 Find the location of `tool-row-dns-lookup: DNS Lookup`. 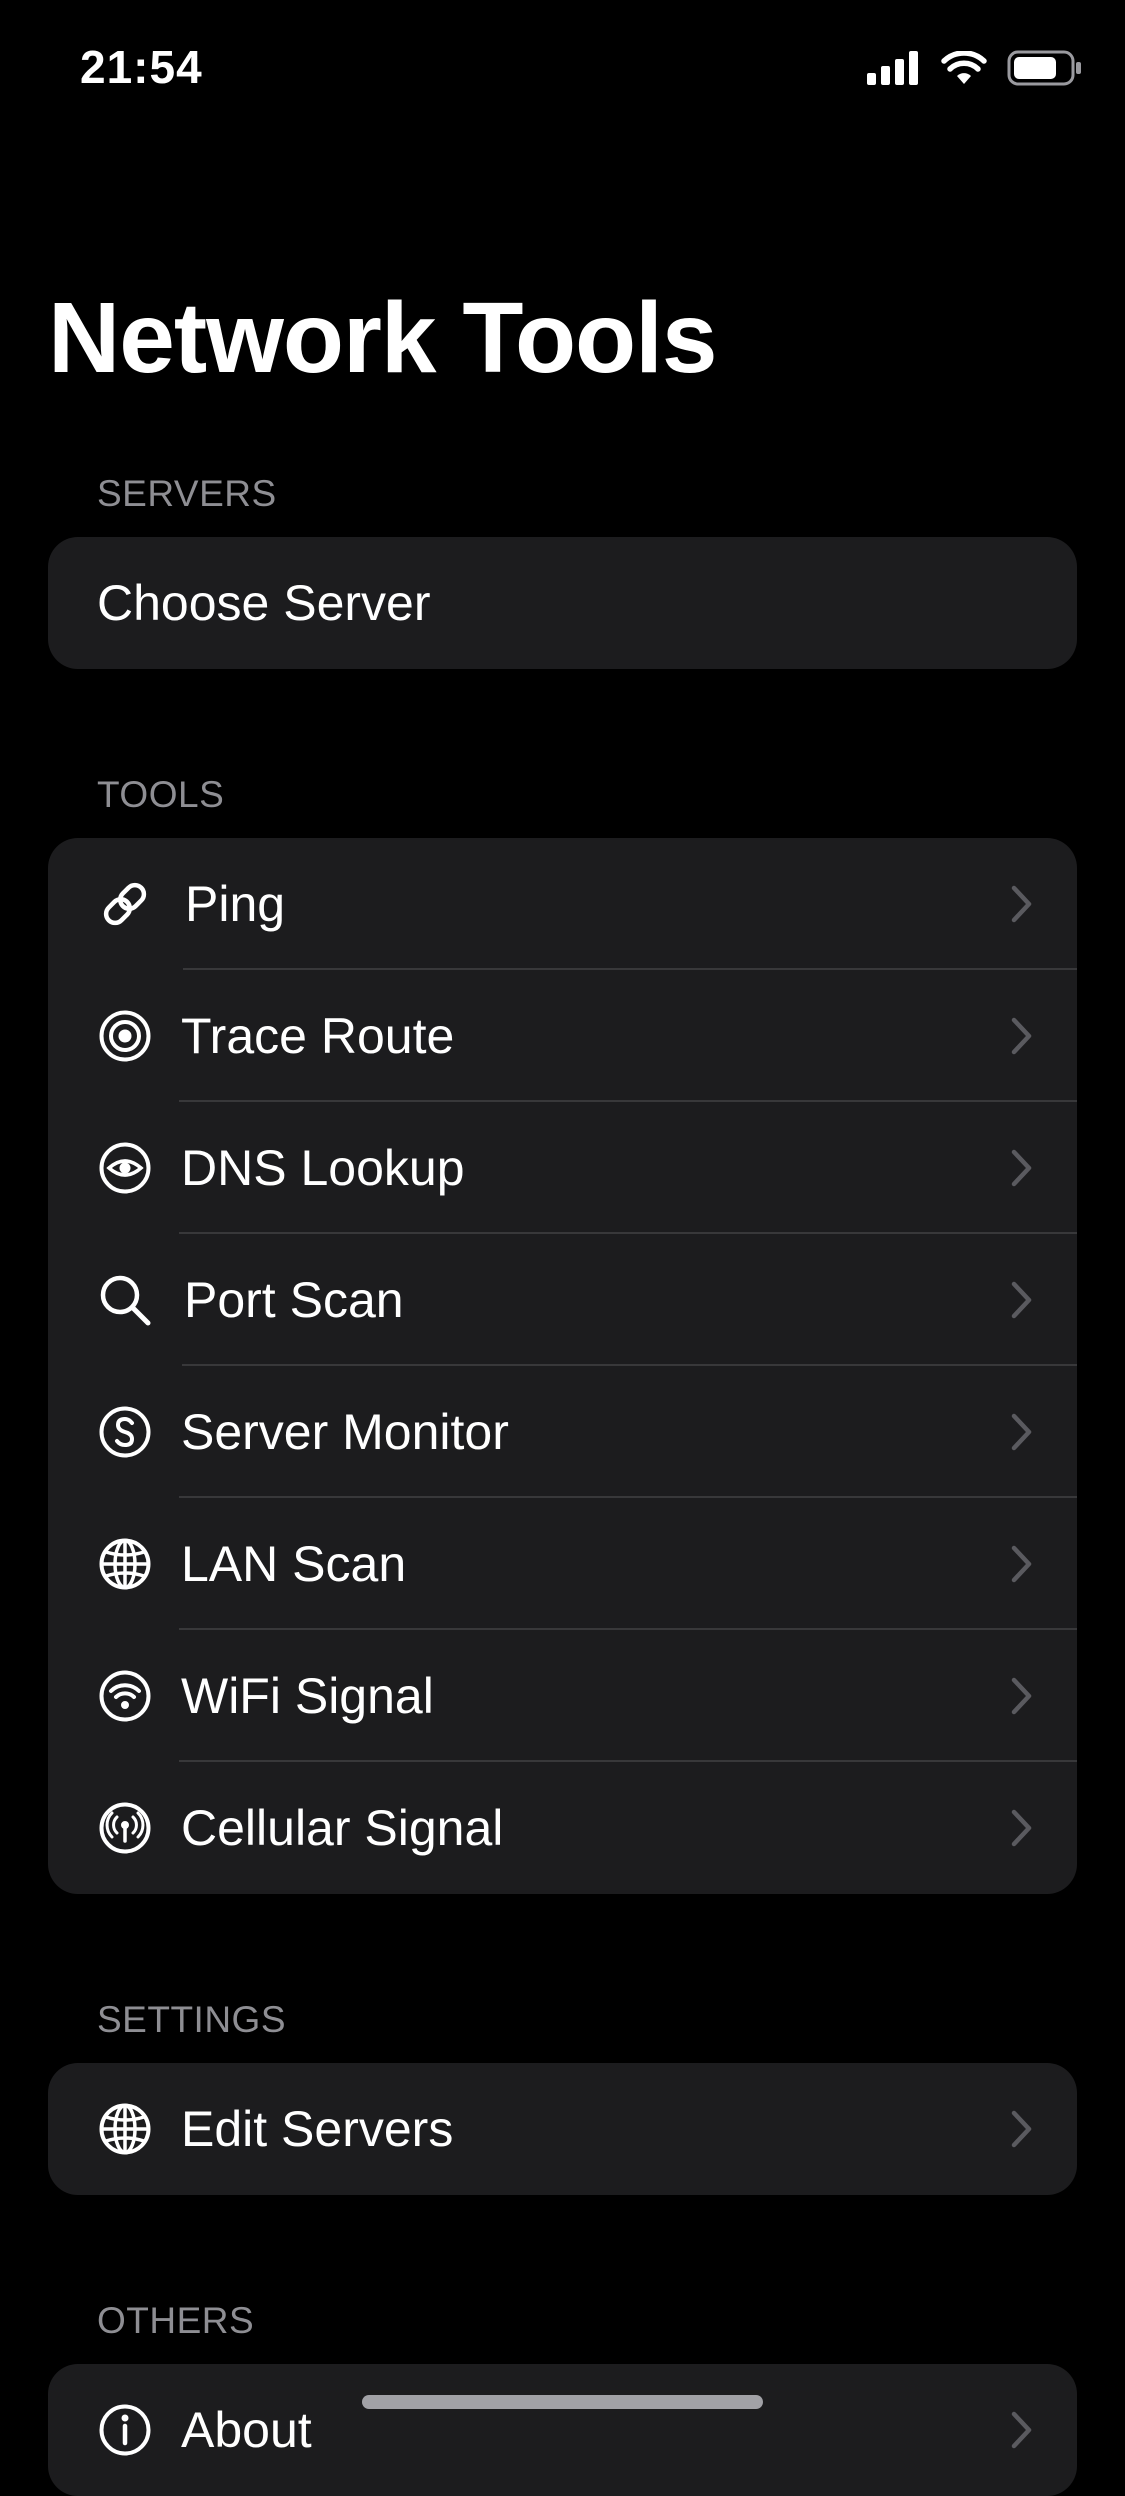

tool-row-dns-lookup: DNS Lookup is located at coordinates (562, 1168).